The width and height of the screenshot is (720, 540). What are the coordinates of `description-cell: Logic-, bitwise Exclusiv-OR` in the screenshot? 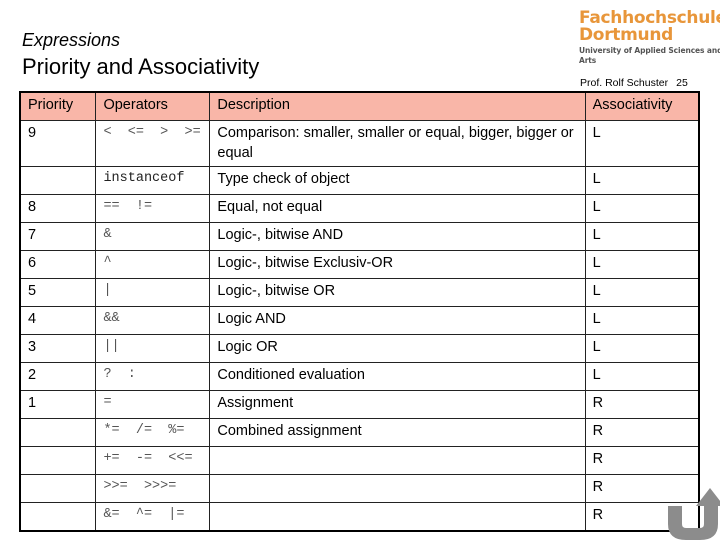 It's located at (397, 264).